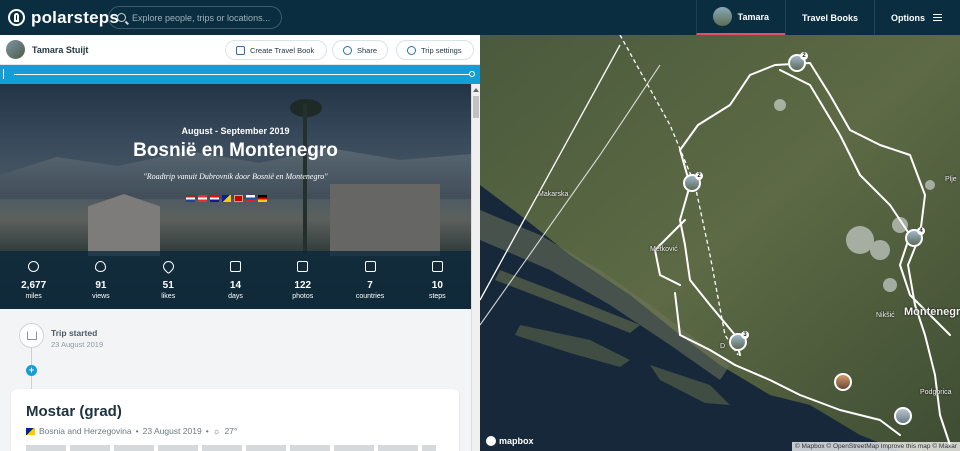  Describe the element at coordinates (936, 392) in the screenshot. I see `map-label-podgorica: Podgorica` at that location.